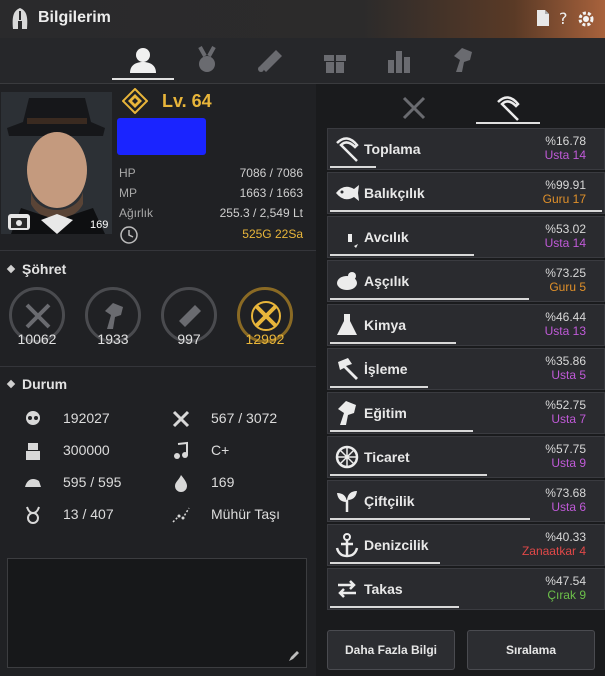 Image resolution: width=605 pixels, height=676 pixels. Describe the element at coordinates (387, 457) in the screenshot. I see `life-skill-name: Ticaret` at that location.